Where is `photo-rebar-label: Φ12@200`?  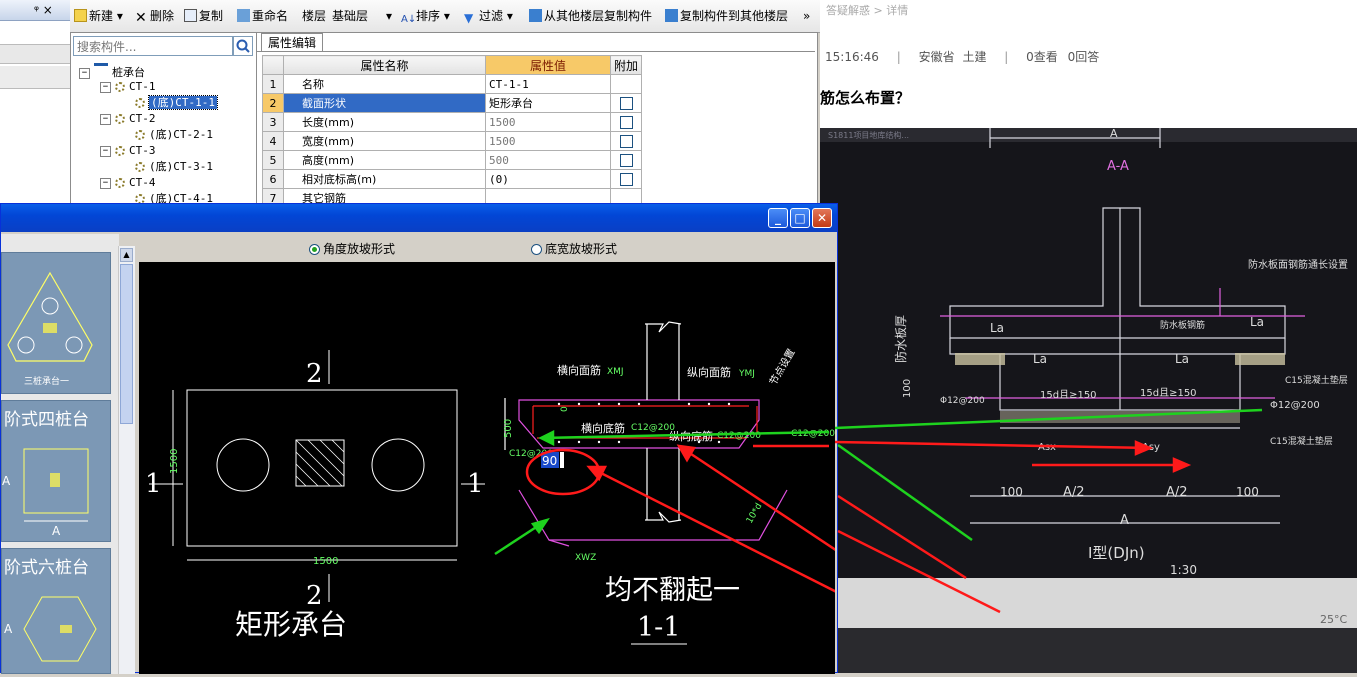
photo-rebar-label: Φ12@200 is located at coordinates (962, 401).